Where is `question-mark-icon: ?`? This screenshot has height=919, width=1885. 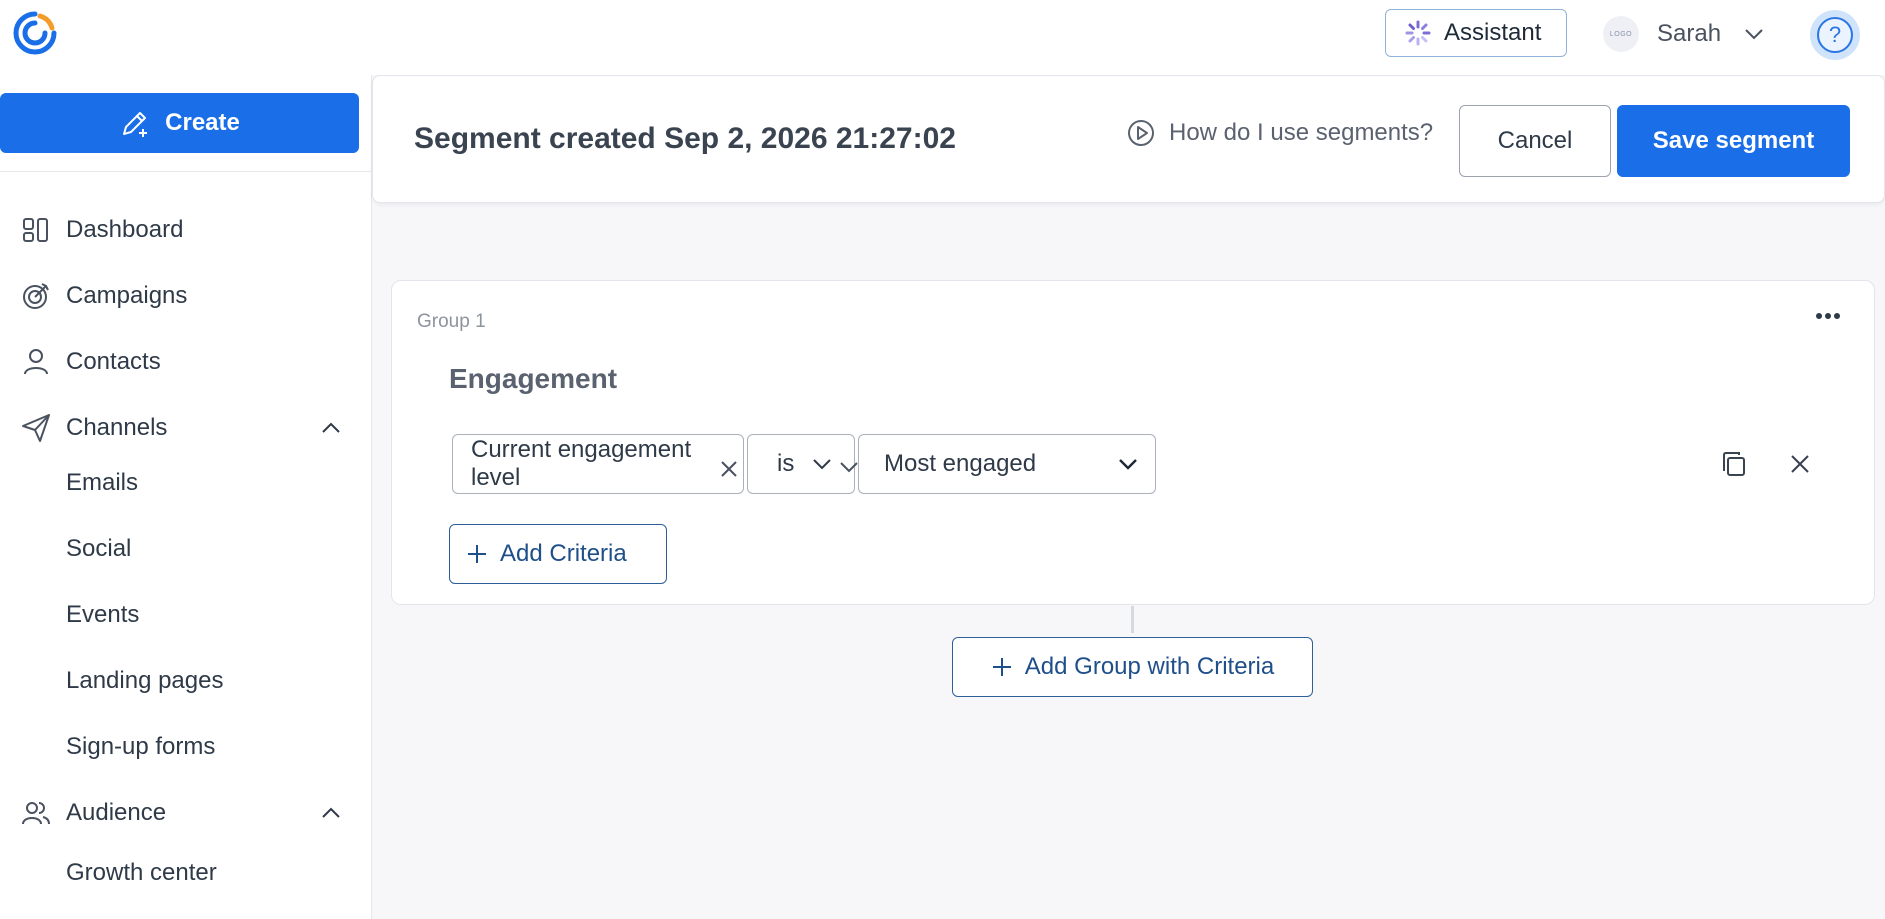 question-mark-icon: ? is located at coordinates (1835, 35).